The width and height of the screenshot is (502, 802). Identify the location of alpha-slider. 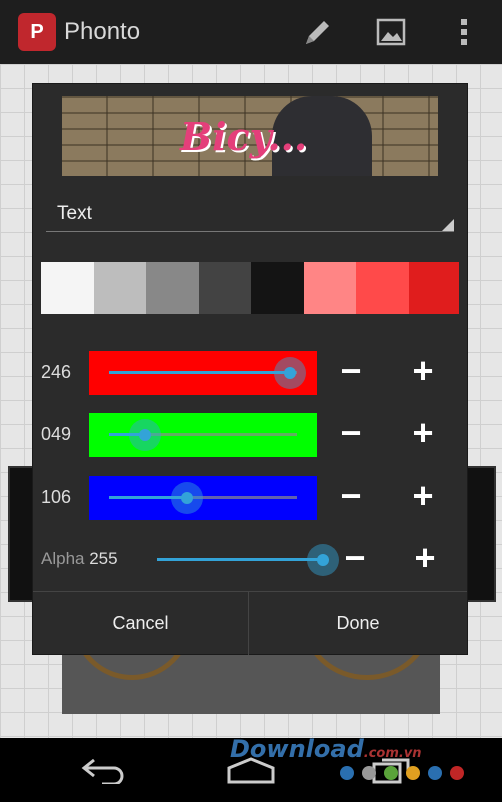
(240, 560).